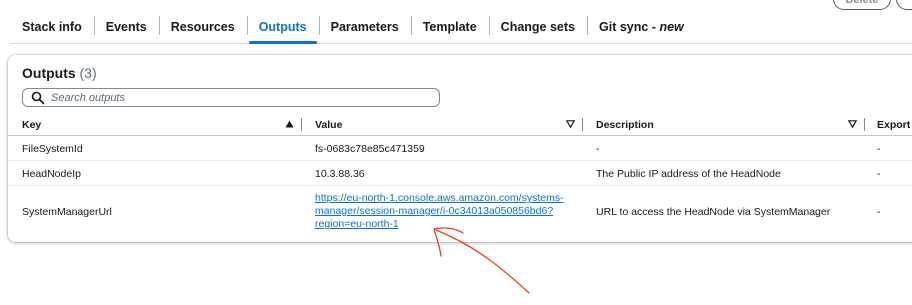 The height and width of the screenshot is (305, 912). I want to click on outputs-title-text: Outputs, so click(49, 73).